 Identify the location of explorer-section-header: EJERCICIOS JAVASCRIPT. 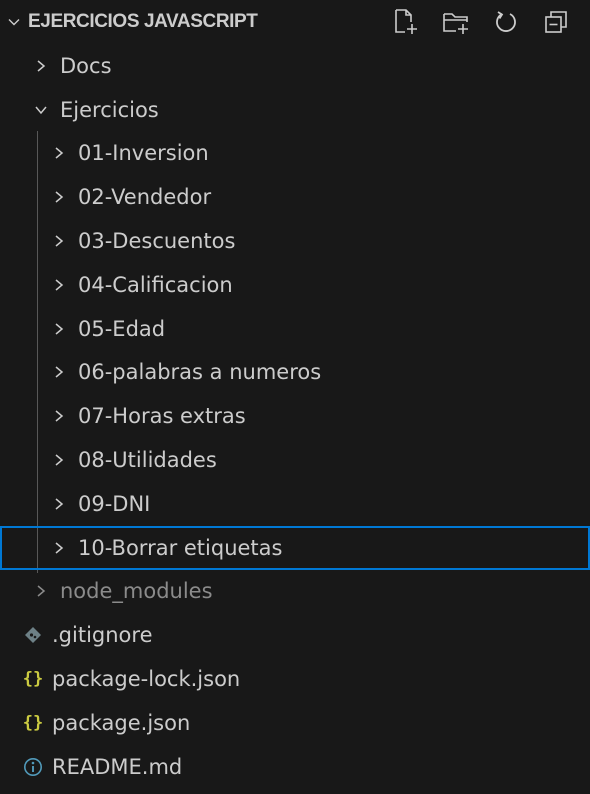
(295, 22).